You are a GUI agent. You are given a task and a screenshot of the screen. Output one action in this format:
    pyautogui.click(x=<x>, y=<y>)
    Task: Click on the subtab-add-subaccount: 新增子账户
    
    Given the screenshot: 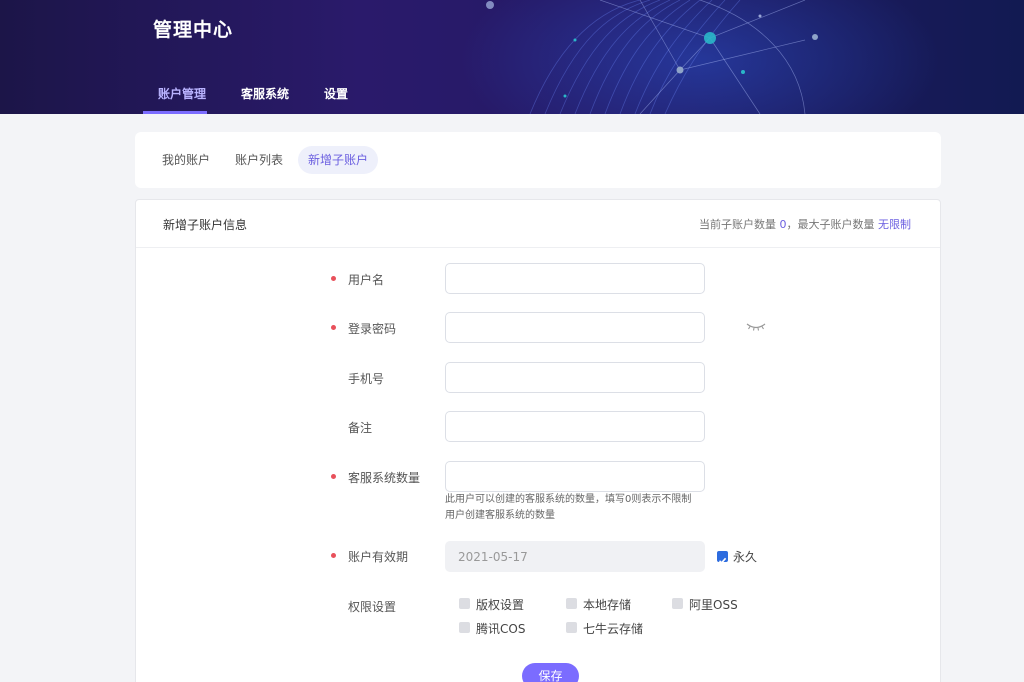 What is the action you would take?
    pyautogui.click(x=338, y=160)
    